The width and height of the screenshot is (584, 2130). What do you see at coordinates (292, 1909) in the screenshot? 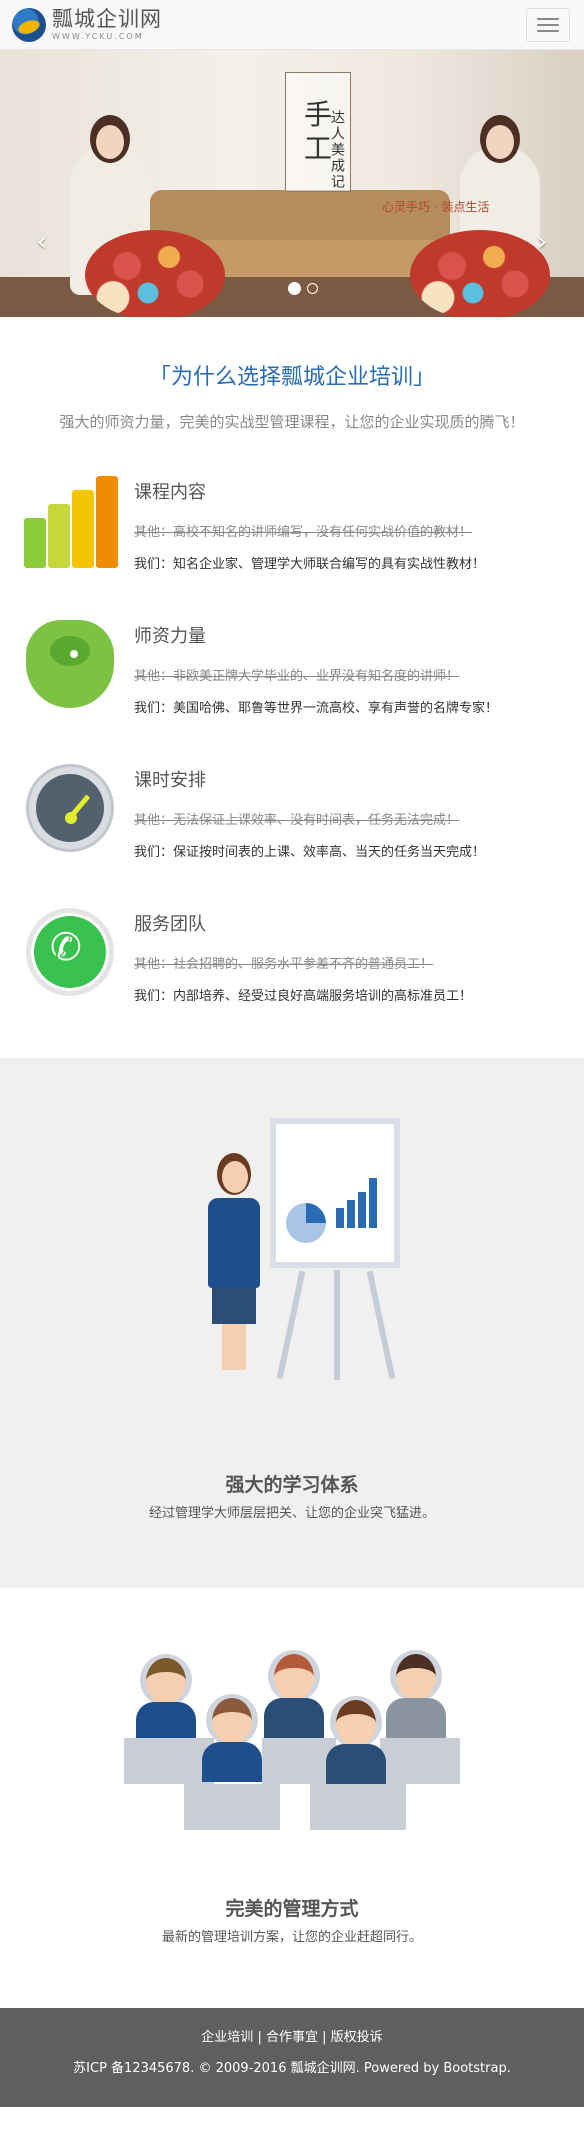
I see `management-title: 完美的管理方式` at bounding box center [292, 1909].